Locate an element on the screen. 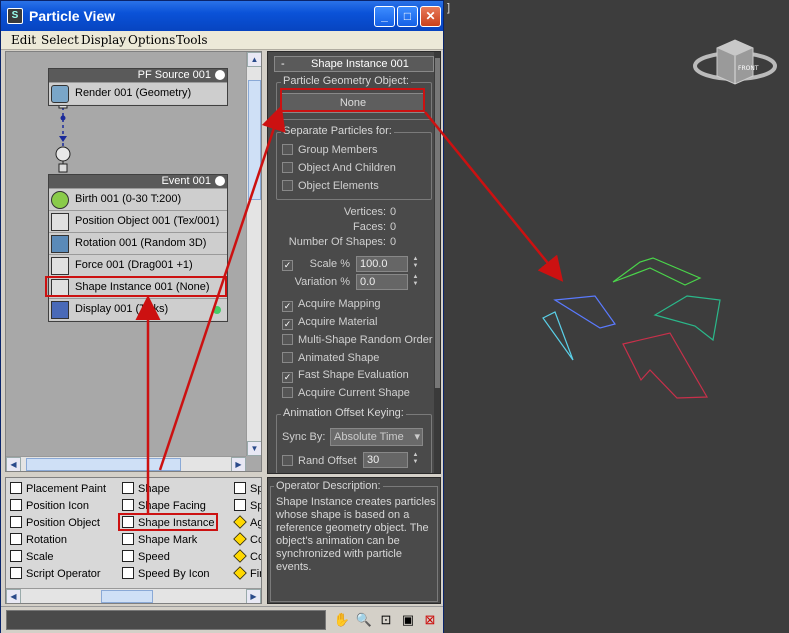 This screenshot has width=789, height=633. operator-force: Force 001 (Drag001 +1) is located at coordinates (138, 265).